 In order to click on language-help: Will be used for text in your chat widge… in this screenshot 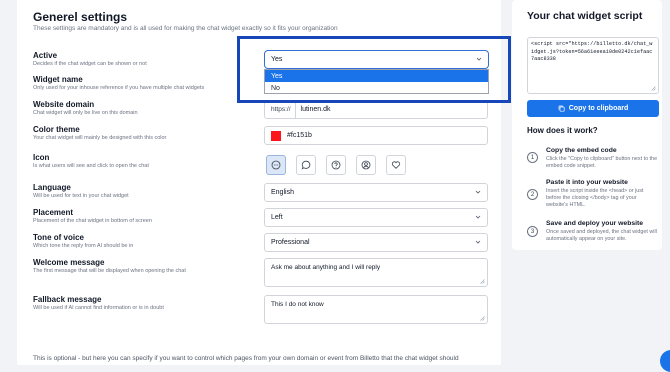, I will do `click(81, 196)`.